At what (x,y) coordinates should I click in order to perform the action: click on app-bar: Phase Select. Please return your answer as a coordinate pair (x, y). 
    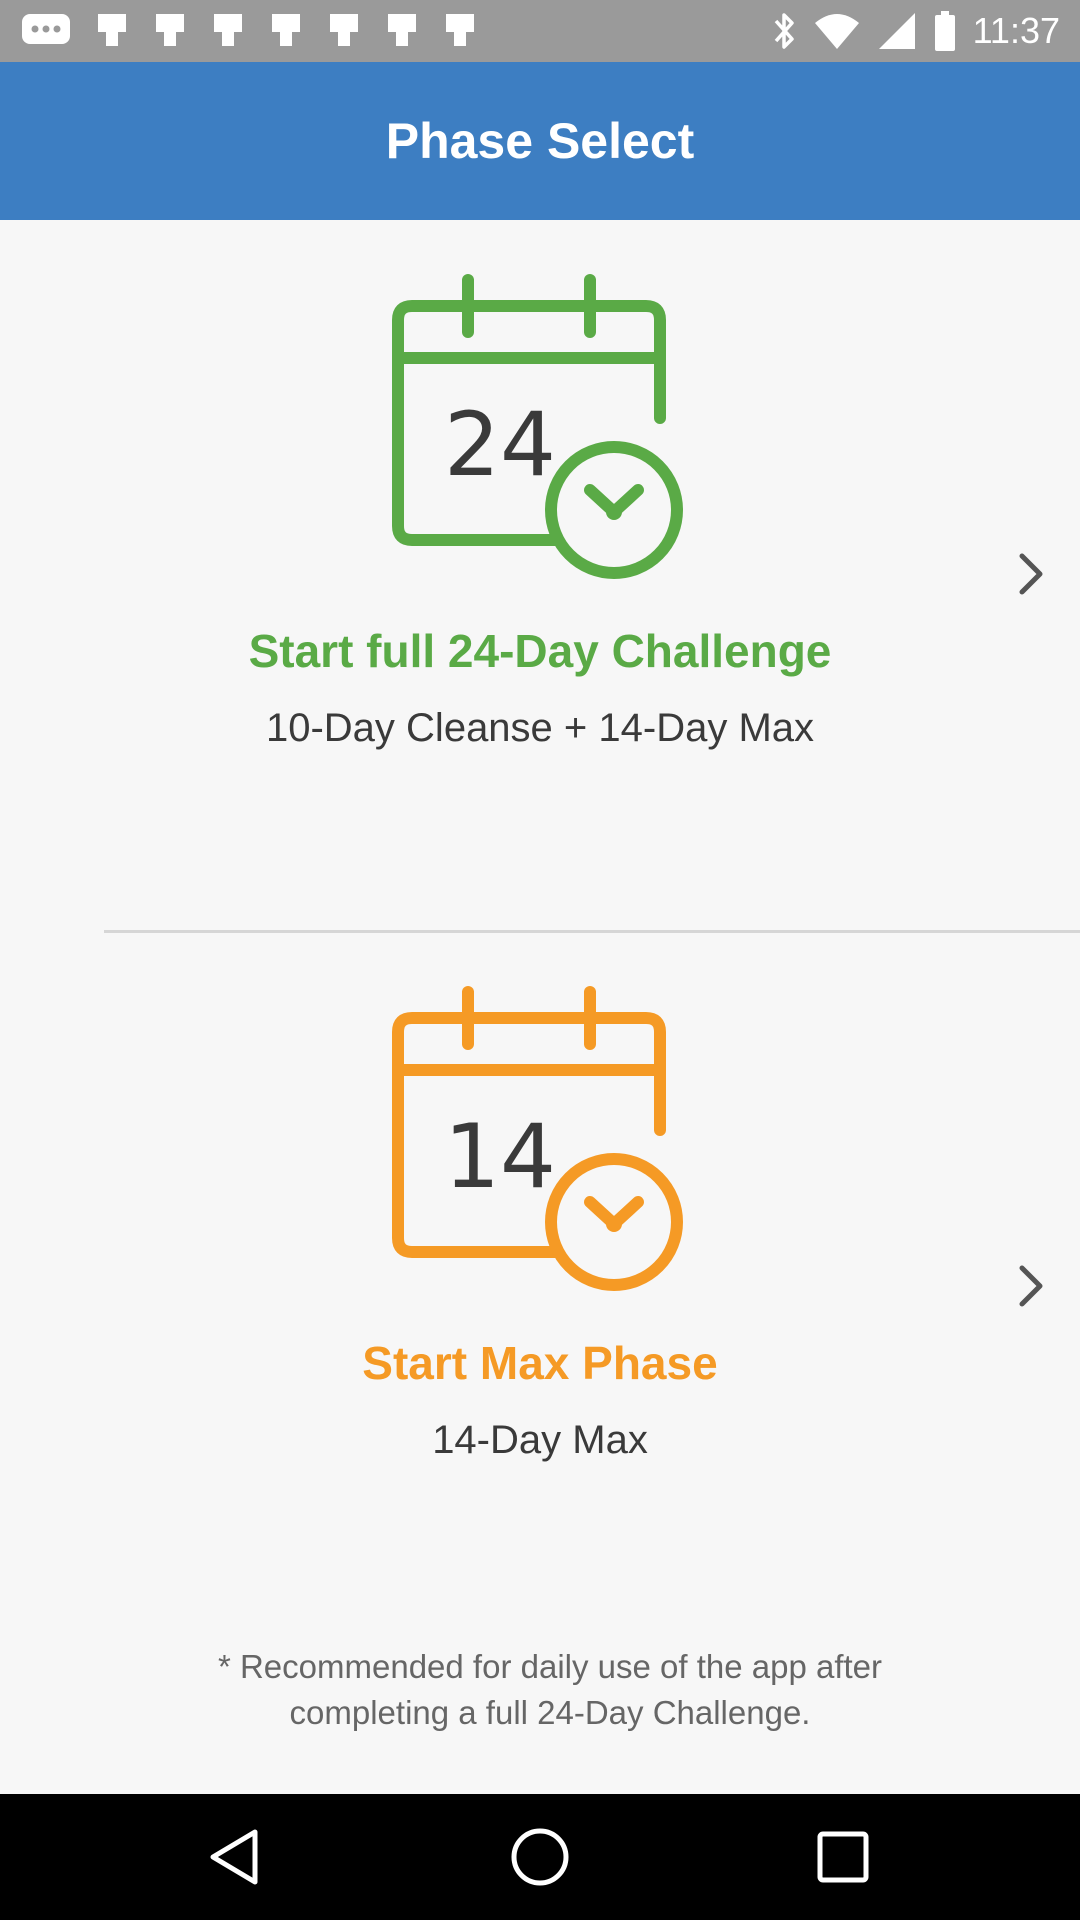
    Looking at the image, I should click on (540, 141).